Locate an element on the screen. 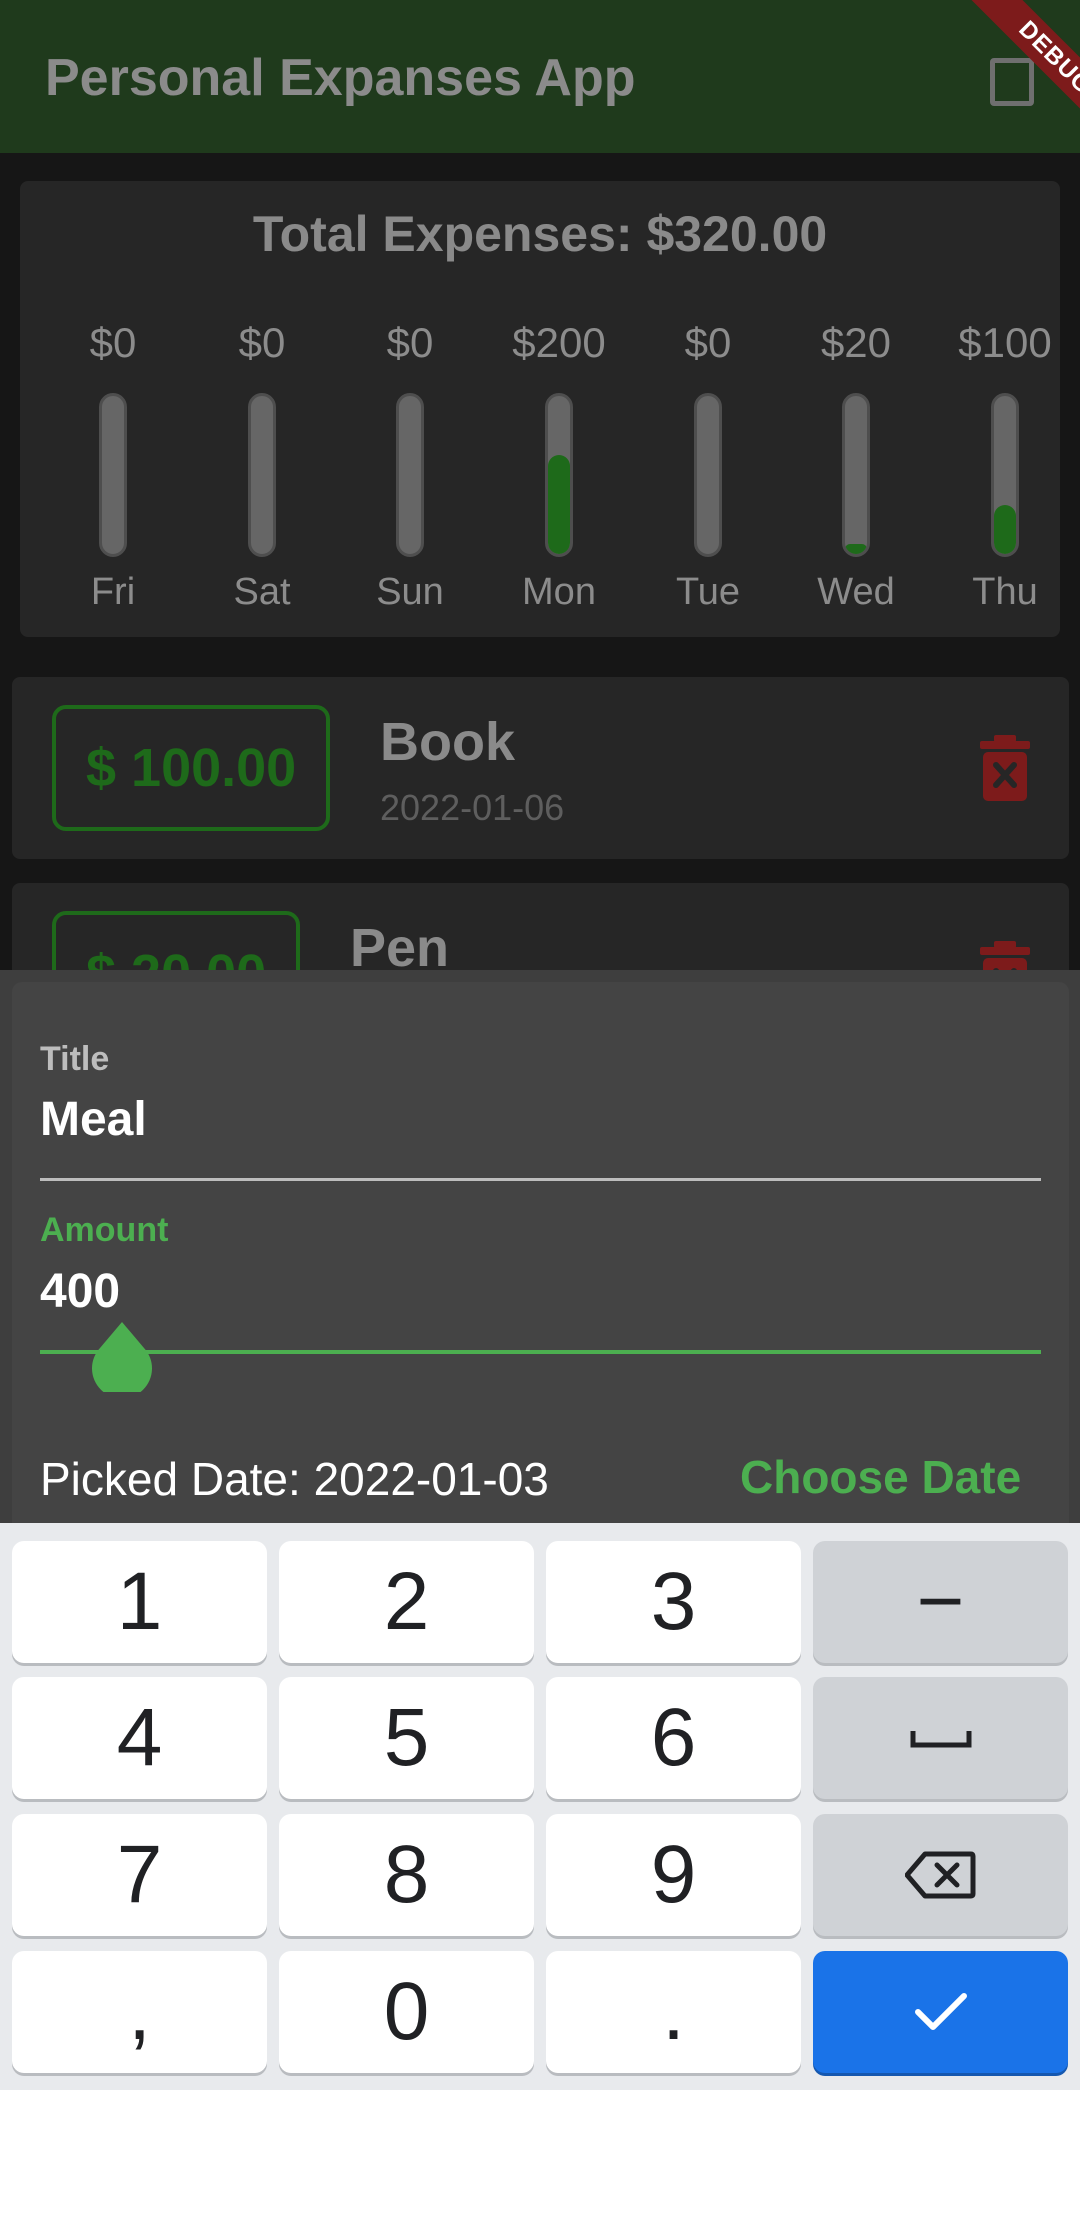  title-field-underline is located at coordinates (540, 1179).